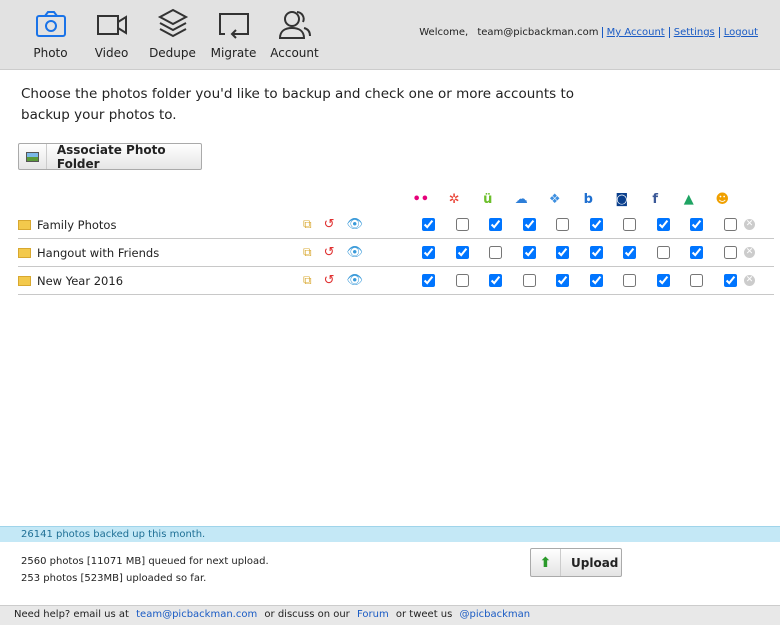 This screenshot has width=780, height=625. Describe the element at coordinates (373, 614) in the screenshot. I see `forum-link: Forum` at that location.